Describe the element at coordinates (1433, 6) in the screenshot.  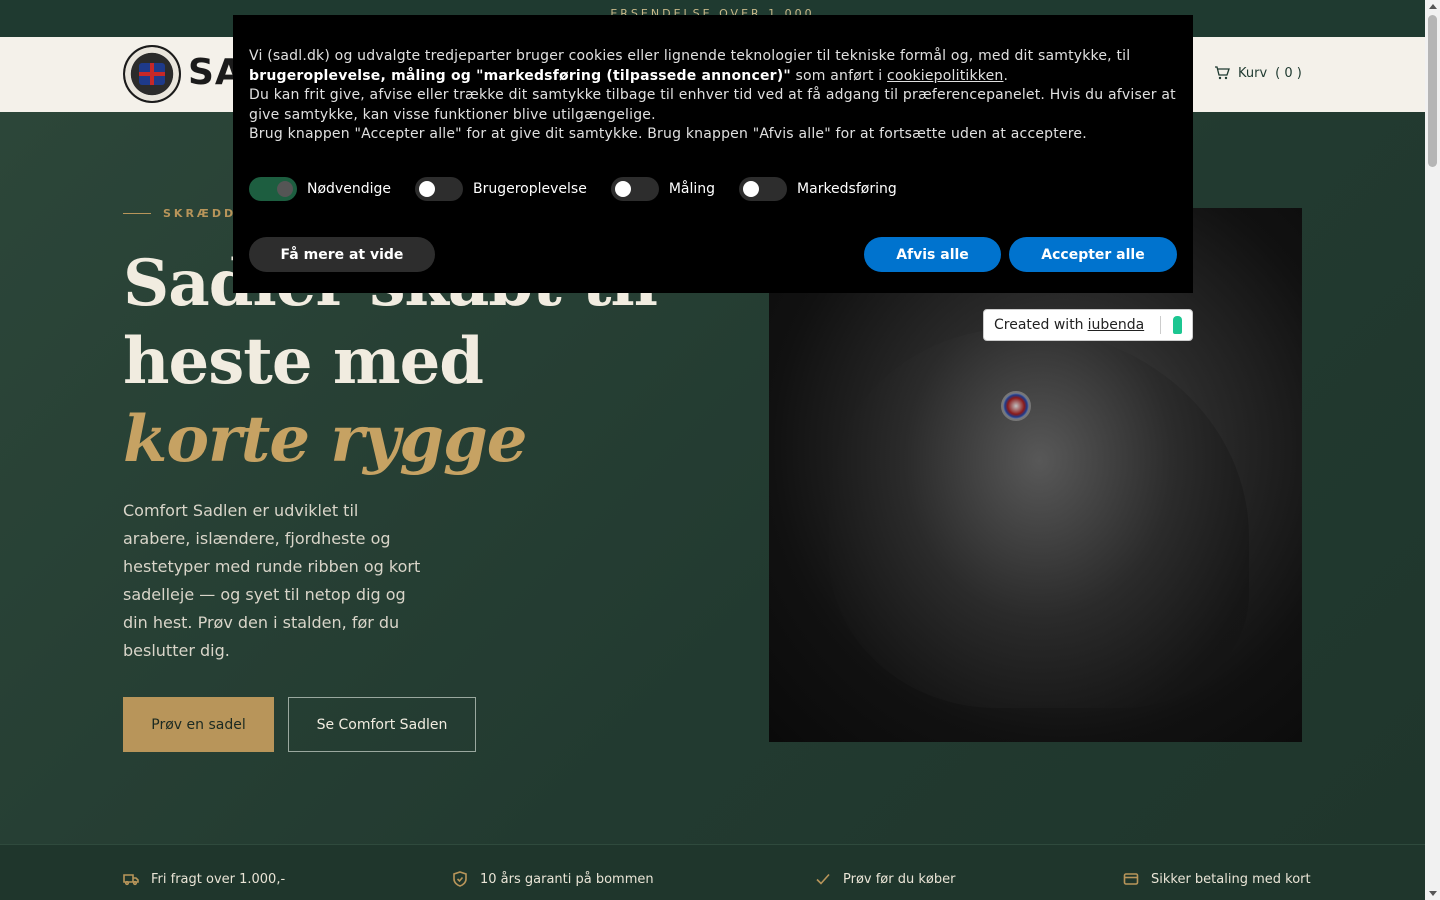
I see `scroll-up-icon` at that location.